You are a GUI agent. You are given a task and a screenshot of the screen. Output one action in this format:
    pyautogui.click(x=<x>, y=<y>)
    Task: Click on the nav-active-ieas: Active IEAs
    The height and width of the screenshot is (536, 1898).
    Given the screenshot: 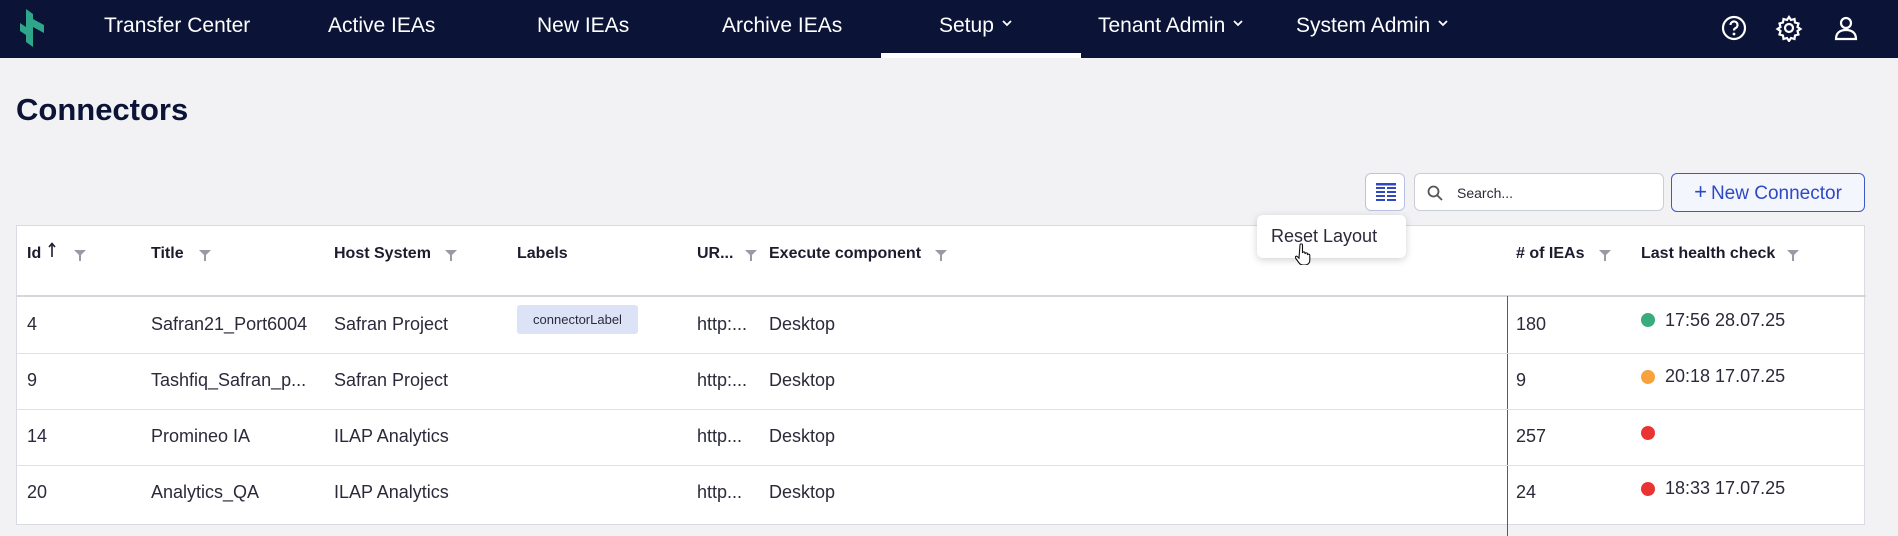 What is the action you would take?
    pyautogui.click(x=381, y=29)
    